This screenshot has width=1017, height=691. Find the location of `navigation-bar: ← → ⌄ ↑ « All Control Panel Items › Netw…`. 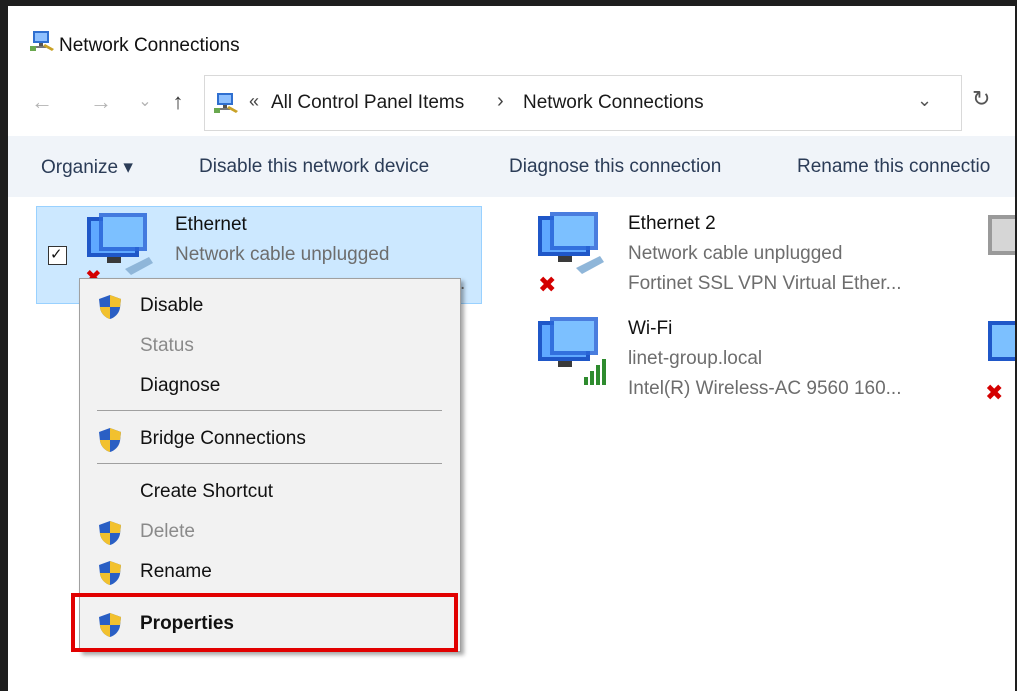

navigation-bar: ← → ⌄ ↑ « All Control Panel Items › Netw… is located at coordinates (511, 102).